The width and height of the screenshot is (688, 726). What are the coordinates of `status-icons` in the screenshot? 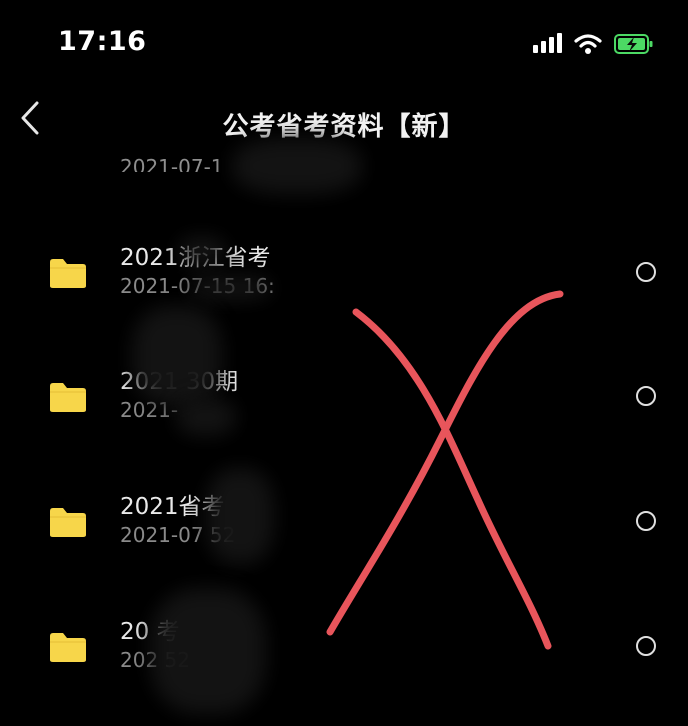 It's located at (593, 44).